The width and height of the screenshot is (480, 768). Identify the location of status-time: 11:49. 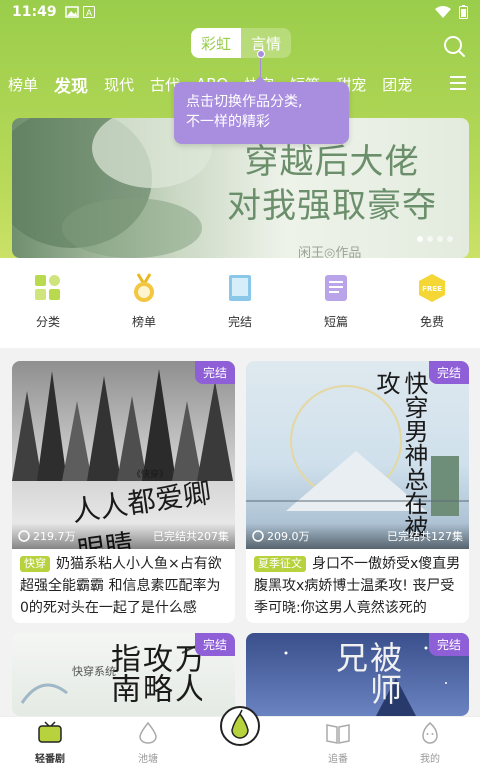
(34, 12).